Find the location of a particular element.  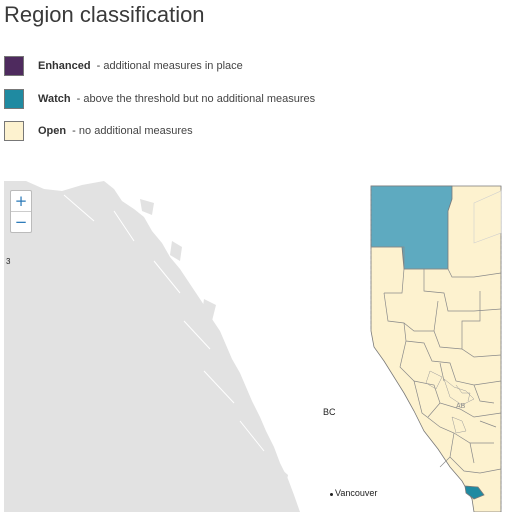

legend-item-open: Open - no additional measures is located at coordinates (98, 131).